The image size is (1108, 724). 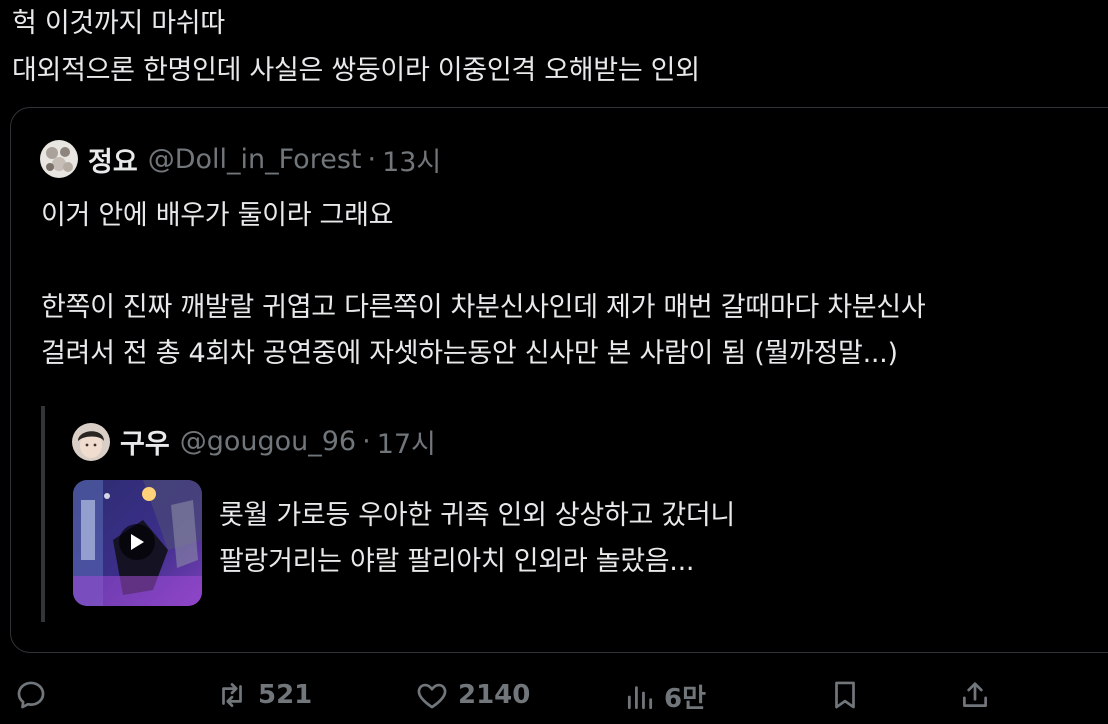 I want to click on reply-button, so click(x=31, y=695).